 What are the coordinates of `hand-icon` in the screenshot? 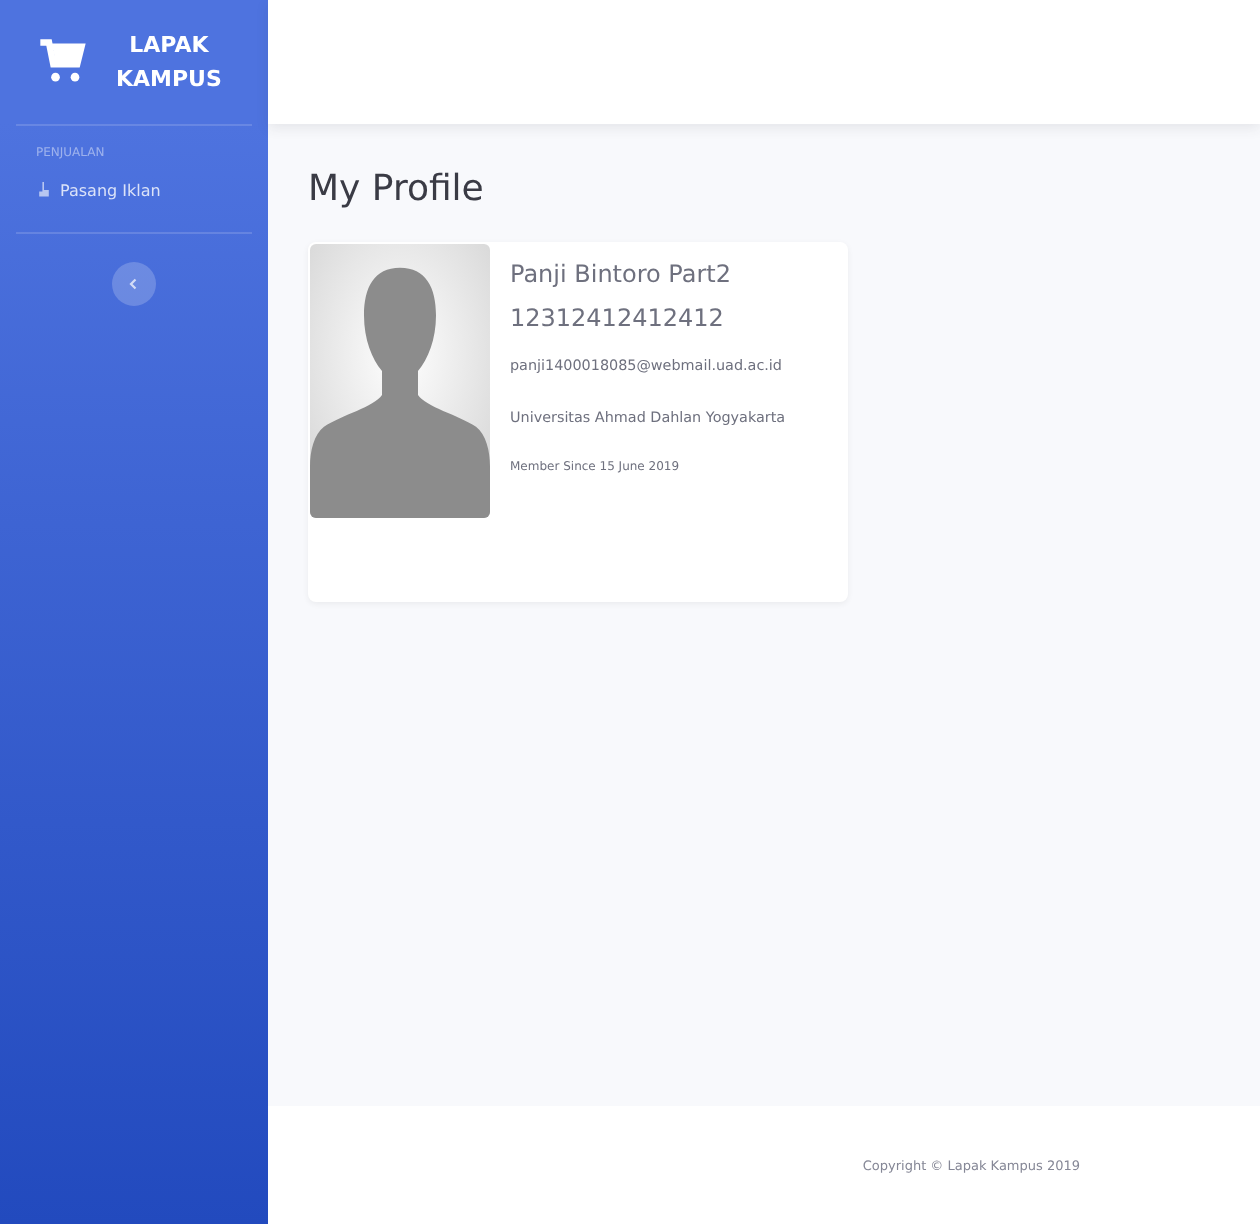 It's located at (44, 190).